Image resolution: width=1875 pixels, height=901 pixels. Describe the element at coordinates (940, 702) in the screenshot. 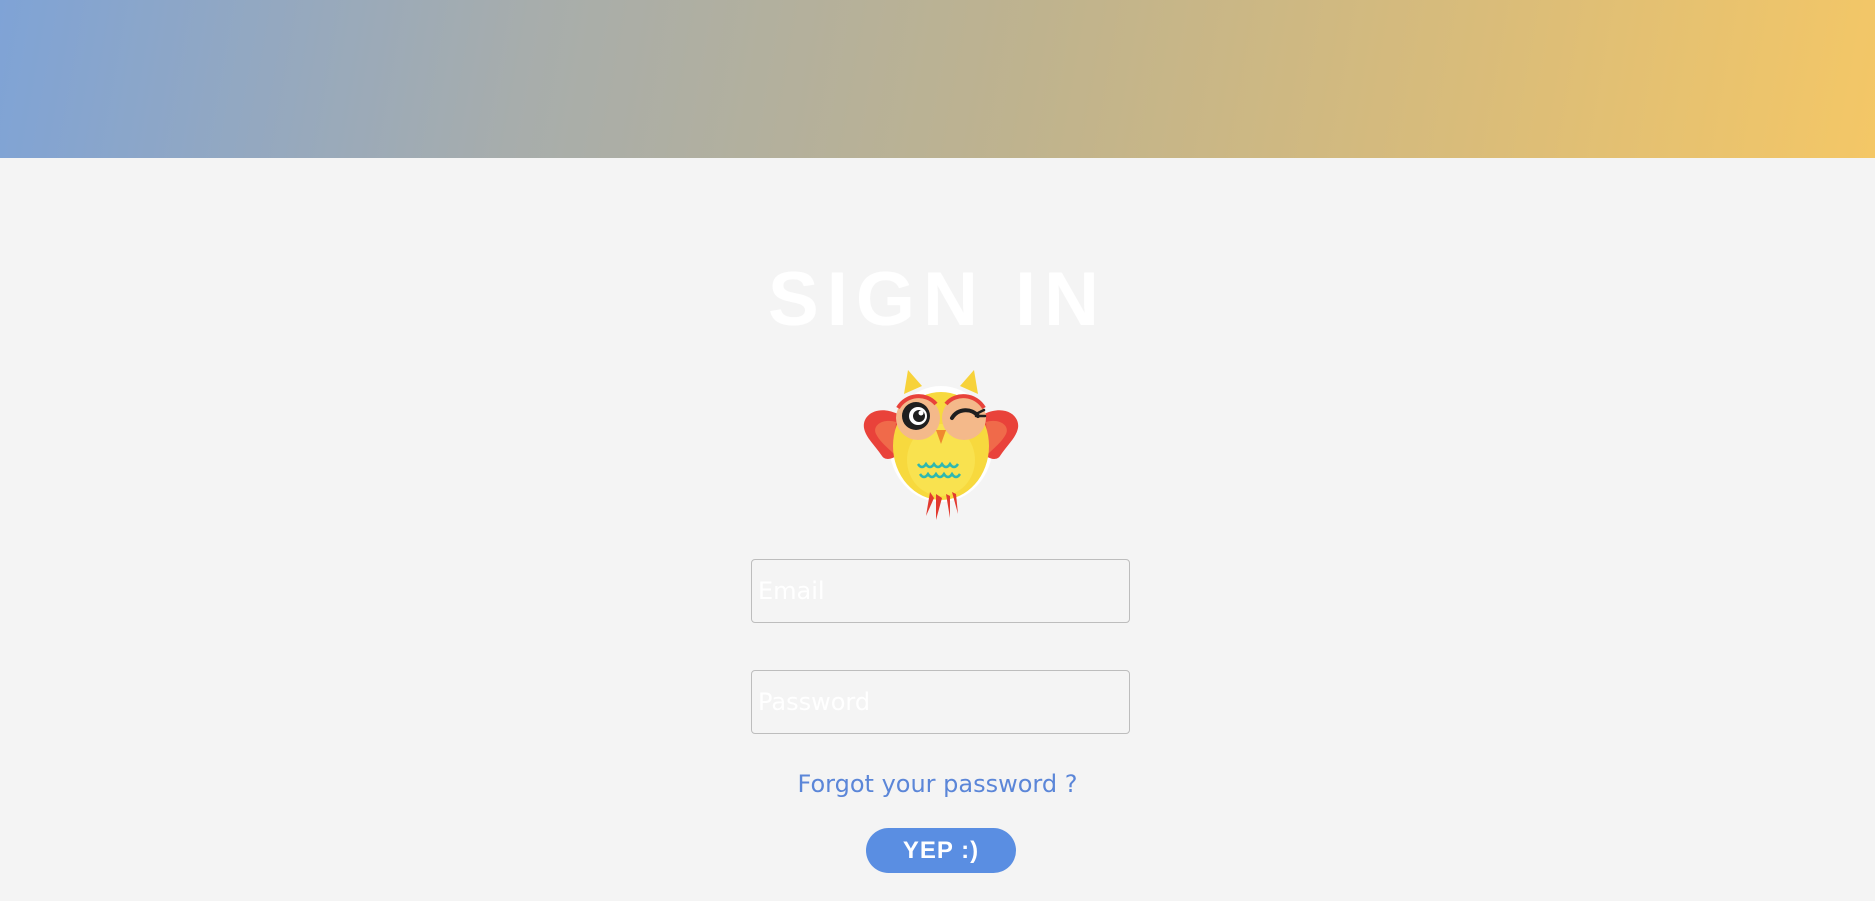

I see `password-field` at that location.